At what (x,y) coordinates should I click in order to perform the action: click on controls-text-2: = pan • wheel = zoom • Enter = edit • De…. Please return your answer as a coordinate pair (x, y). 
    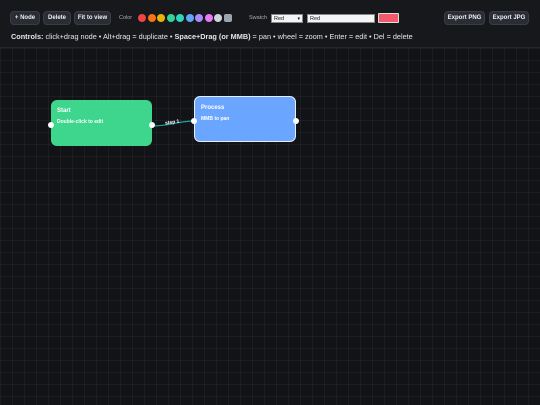
    Looking at the image, I should click on (331, 36).